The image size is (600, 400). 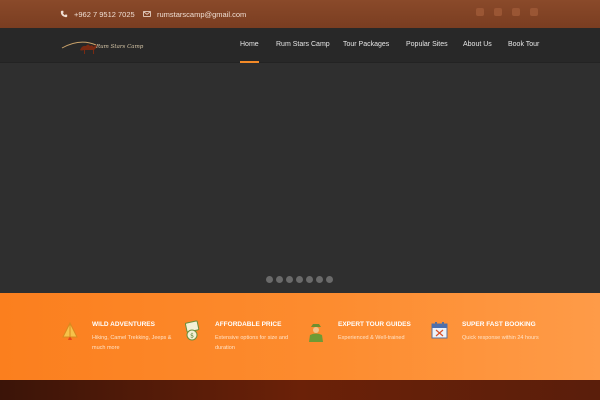 I want to click on nav-item-popular-sites: Popular Sites, so click(x=427, y=45).